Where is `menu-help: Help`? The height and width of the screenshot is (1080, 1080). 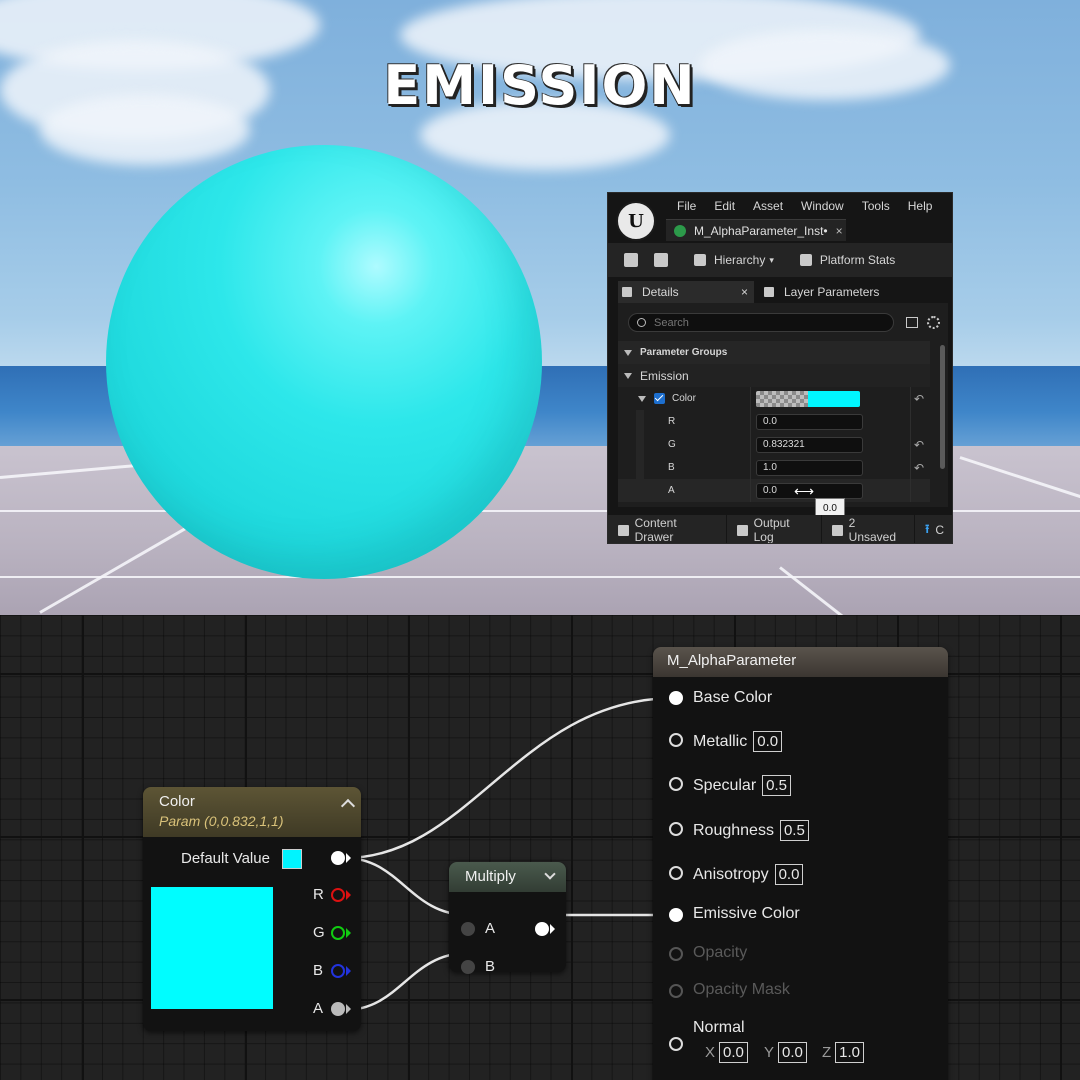
menu-help: Help is located at coordinates (920, 206).